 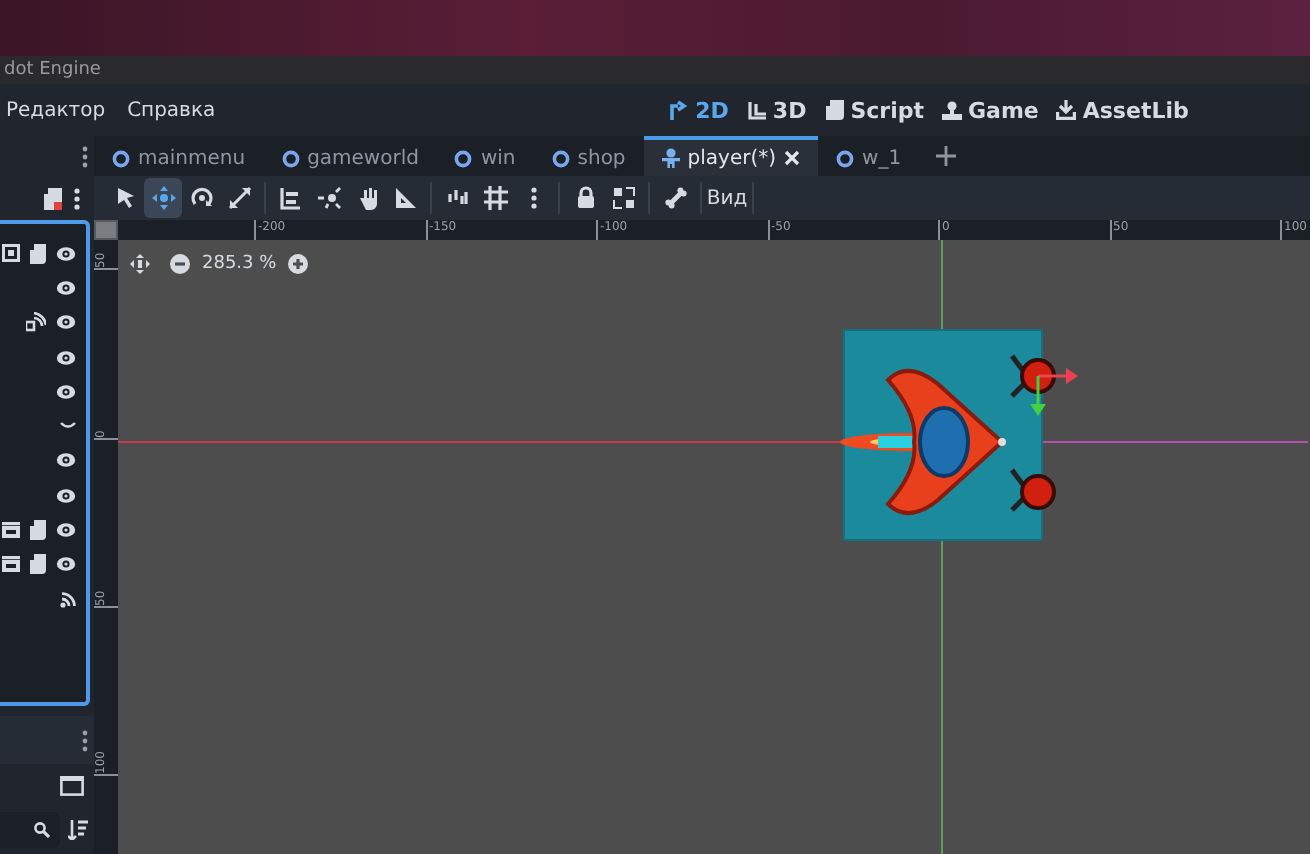 I want to click on add-icon, so click(x=945, y=156).